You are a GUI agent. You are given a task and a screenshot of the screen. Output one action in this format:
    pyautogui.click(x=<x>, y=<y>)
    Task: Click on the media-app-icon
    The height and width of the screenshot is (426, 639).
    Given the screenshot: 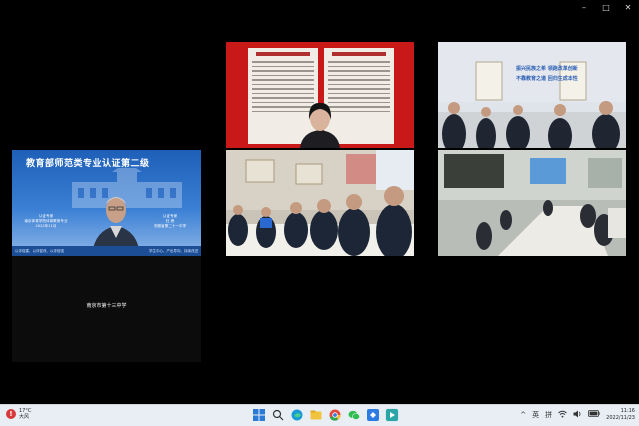 What is the action you would take?
    pyautogui.click(x=392, y=415)
    